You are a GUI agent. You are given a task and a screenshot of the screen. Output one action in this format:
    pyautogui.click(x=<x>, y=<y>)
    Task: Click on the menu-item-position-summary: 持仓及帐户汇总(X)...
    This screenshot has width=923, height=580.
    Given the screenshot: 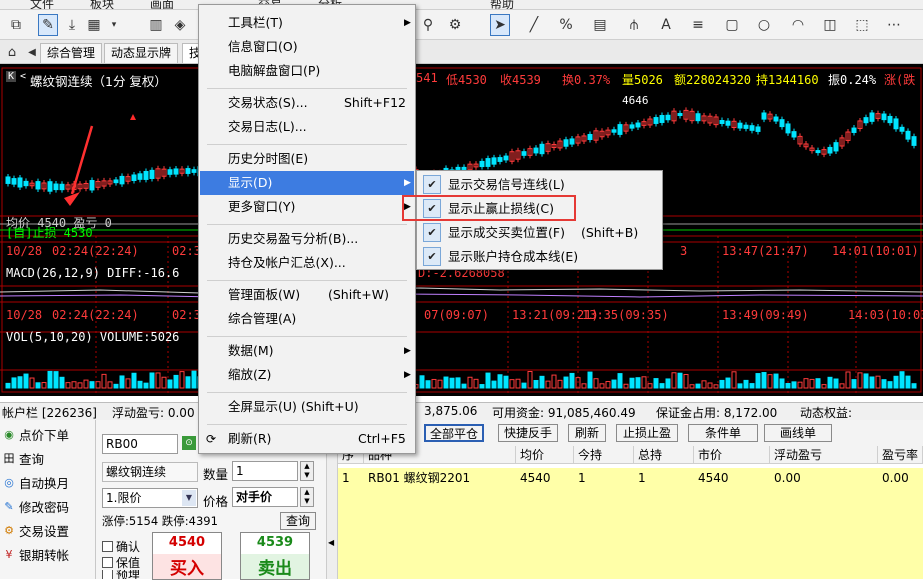 What is the action you would take?
    pyautogui.click(x=307, y=263)
    